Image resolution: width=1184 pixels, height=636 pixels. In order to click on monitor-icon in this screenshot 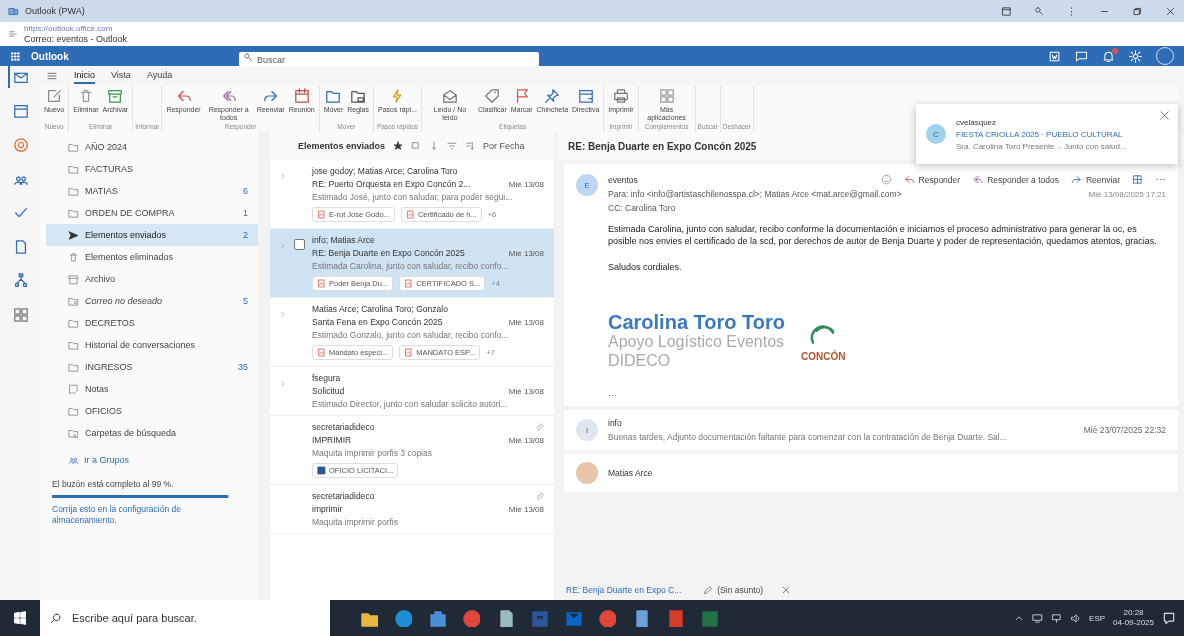, I will do `click(1038, 618)`.